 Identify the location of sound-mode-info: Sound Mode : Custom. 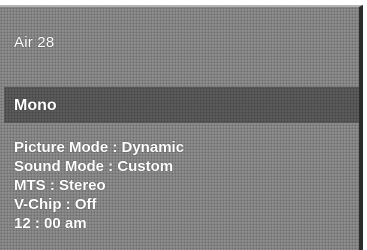
(94, 166).